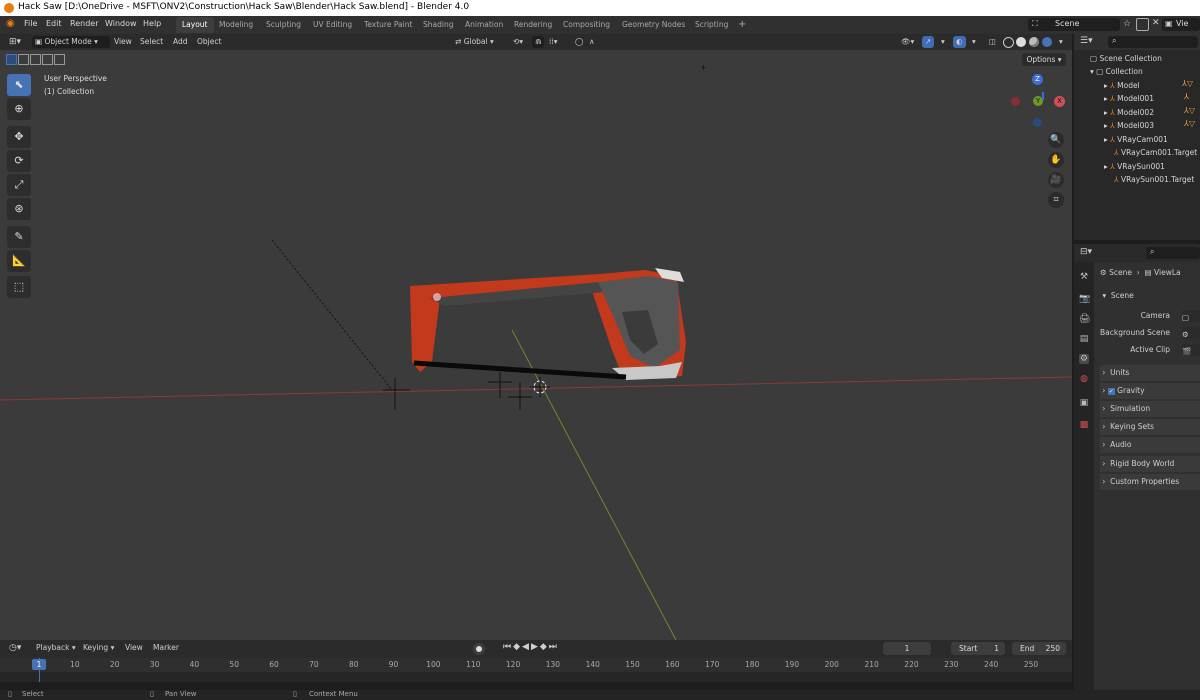 The height and width of the screenshot is (700, 1200). What do you see at coordinates (47, 59) in the screenshot?
I see `select-invert-icon` at bounding box center [47, 59].